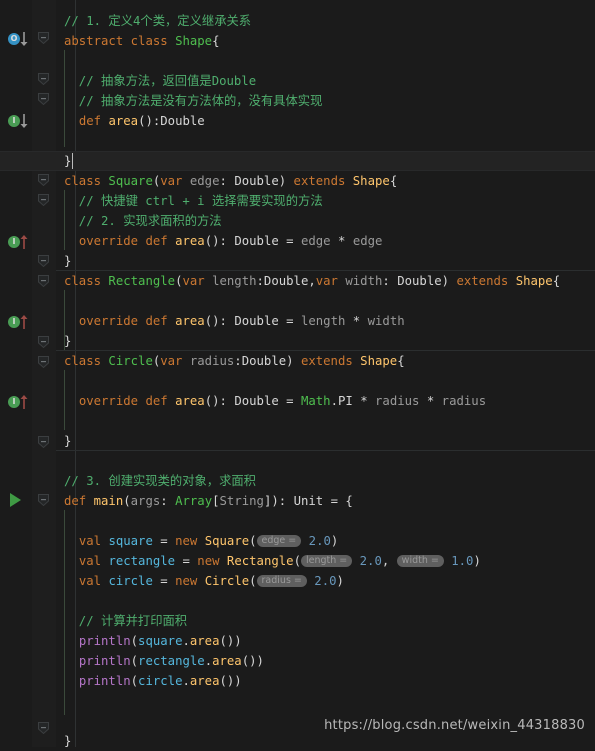 The width and height of the screenshot is (595, 751). I want to click on code-token: rectangle, so click(171, 661).